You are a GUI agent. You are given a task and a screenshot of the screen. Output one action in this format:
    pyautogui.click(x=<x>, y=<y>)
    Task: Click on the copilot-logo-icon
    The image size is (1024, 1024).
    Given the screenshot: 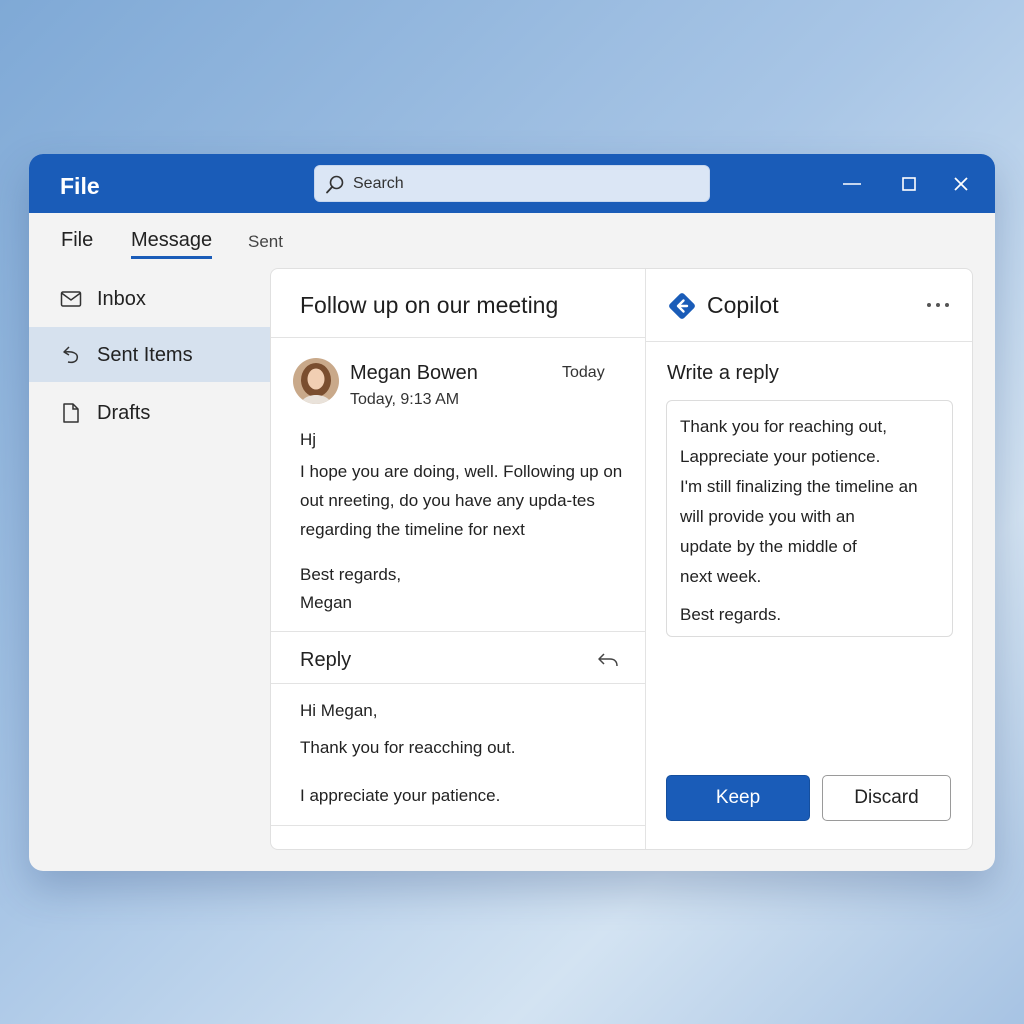 What is the action you would take?
    pyautogui.click(x=682, y=306)
    